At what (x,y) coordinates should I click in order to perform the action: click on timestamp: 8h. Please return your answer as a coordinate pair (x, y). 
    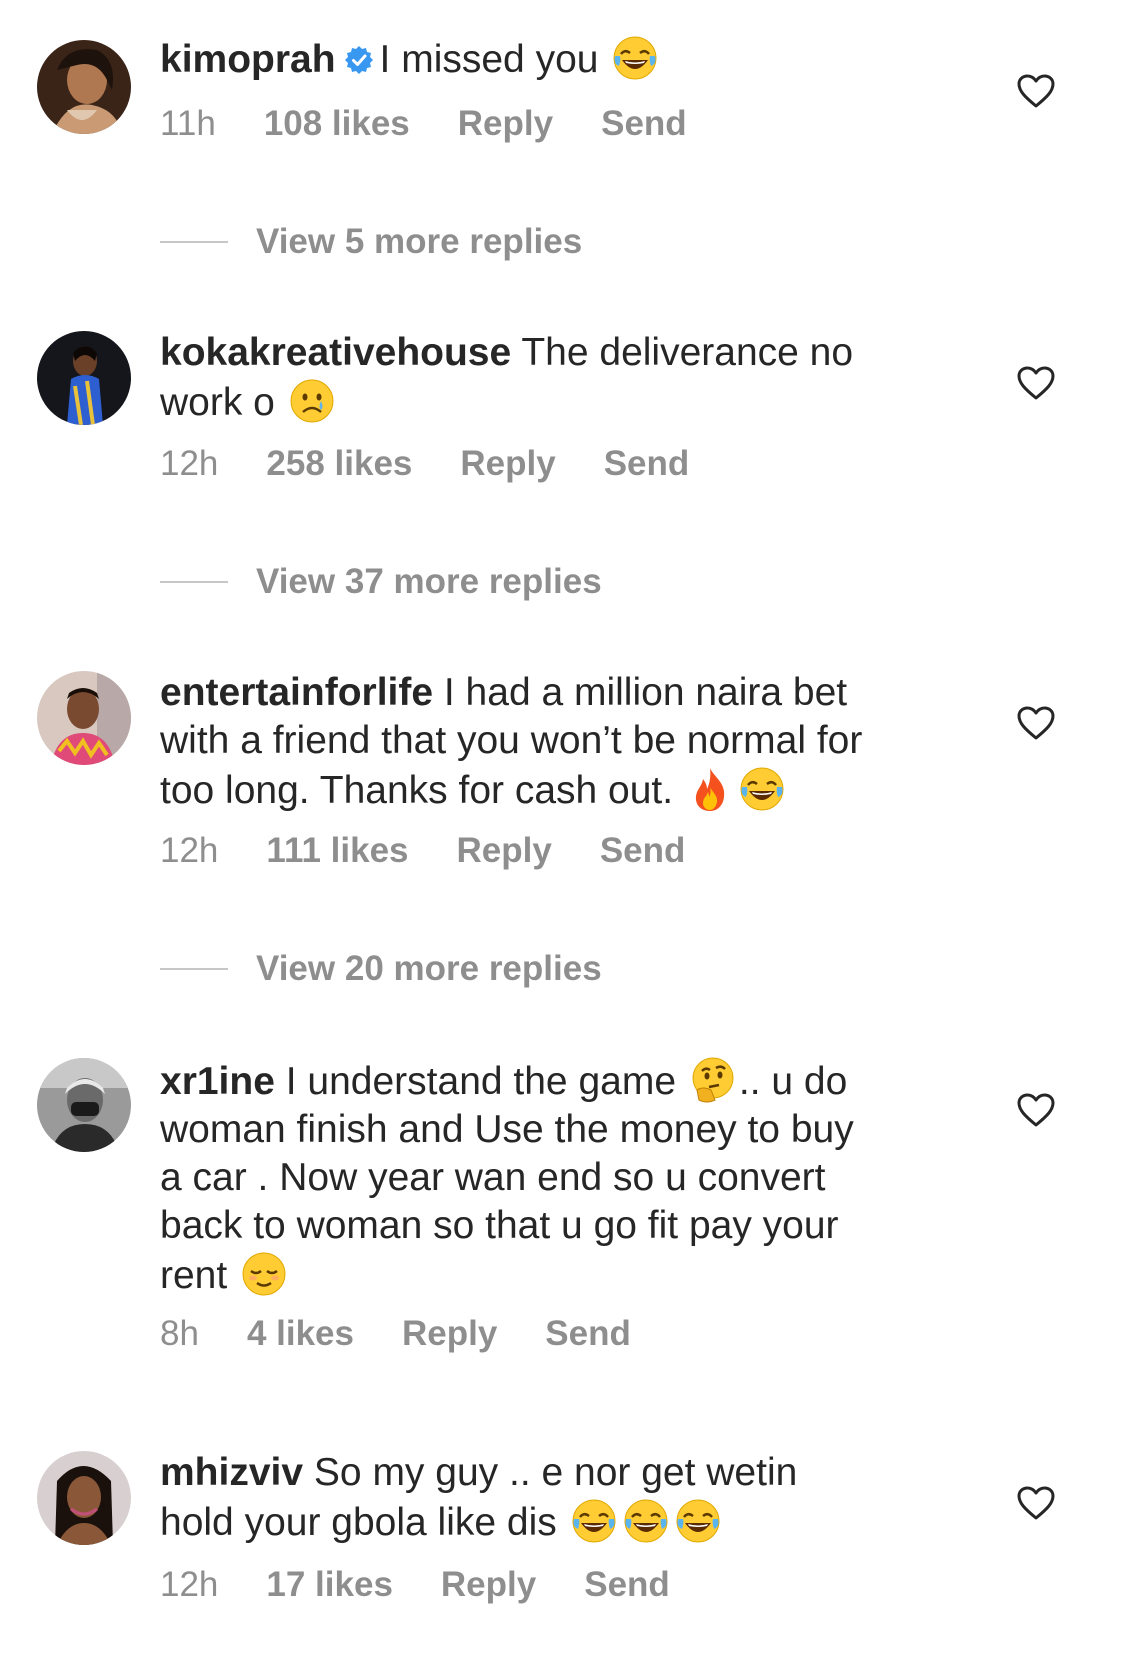
    Looking at the image, I should click on (179, 1334).